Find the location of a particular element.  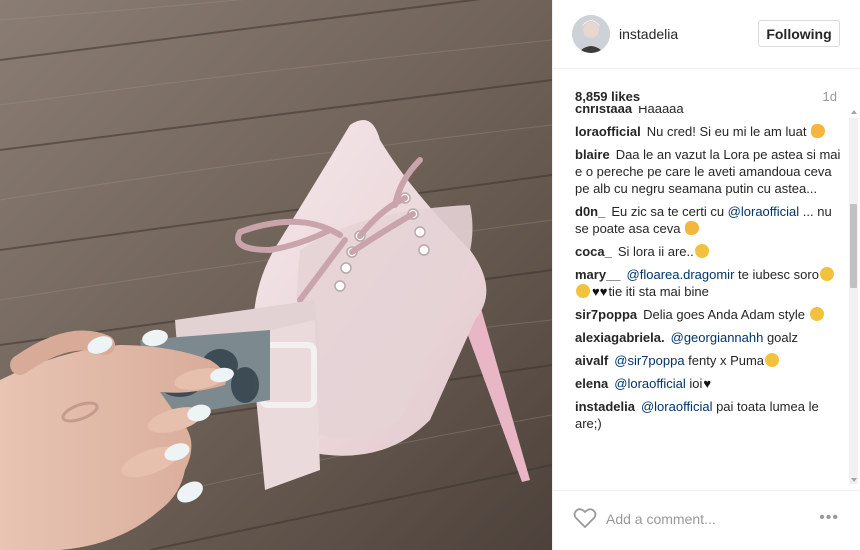

comment-text: Nu cred! Si eu mi le am luat is located at coordinates (728, 131).